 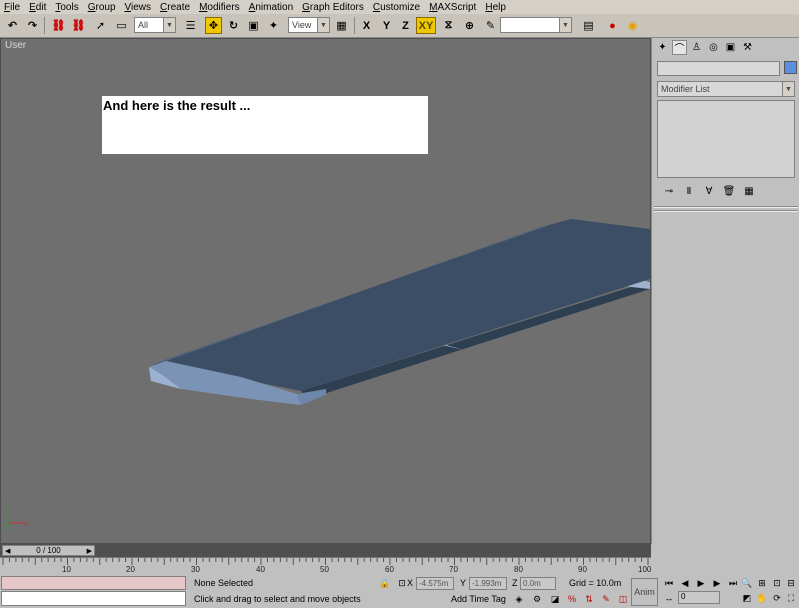 What do you see at coordinates (78, 25) in the screenshot?
I see `unlink-selection-icon: ⛓` at bounding box center [78, 25].